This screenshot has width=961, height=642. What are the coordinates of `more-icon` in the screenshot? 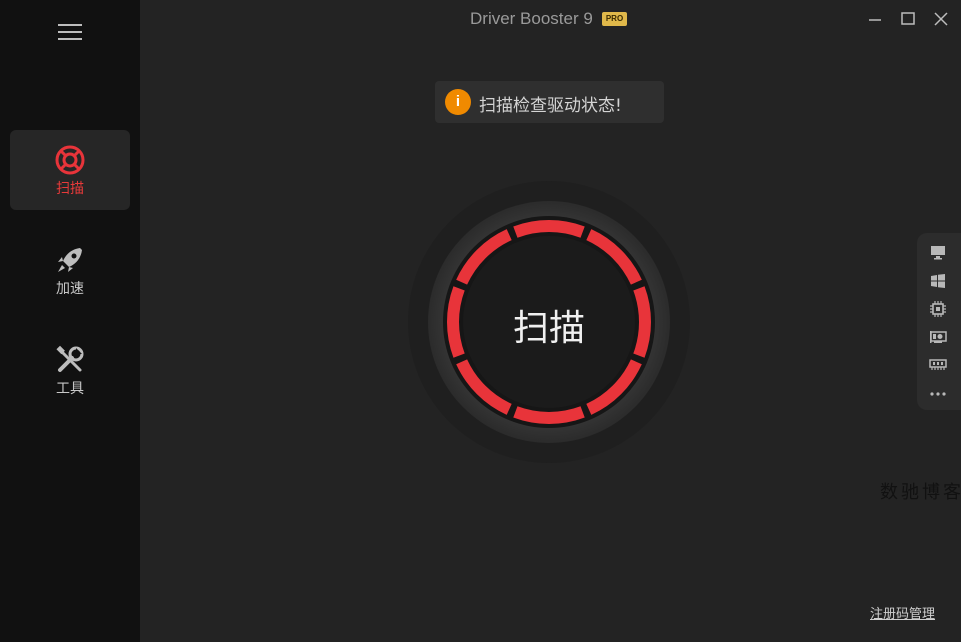 It's located at (938, 394).